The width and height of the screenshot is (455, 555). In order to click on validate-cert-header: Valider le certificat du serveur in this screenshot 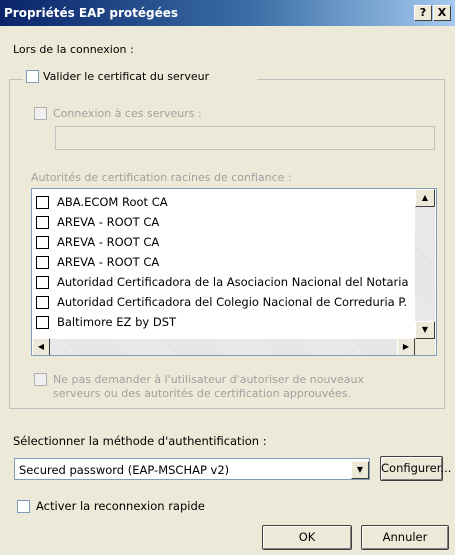, I will do `click(140, 77)`.